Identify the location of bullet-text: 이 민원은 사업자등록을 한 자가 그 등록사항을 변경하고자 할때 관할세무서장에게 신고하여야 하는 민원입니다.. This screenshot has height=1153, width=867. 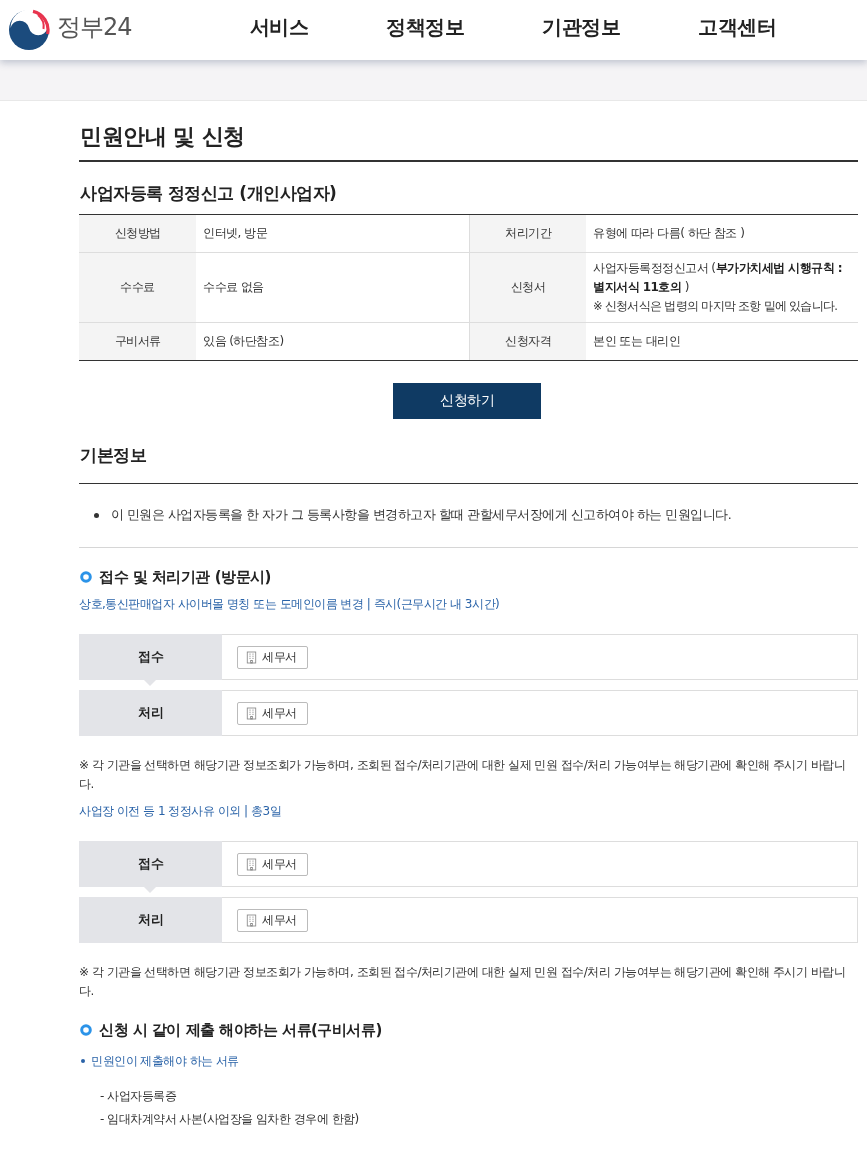
(421, 515).